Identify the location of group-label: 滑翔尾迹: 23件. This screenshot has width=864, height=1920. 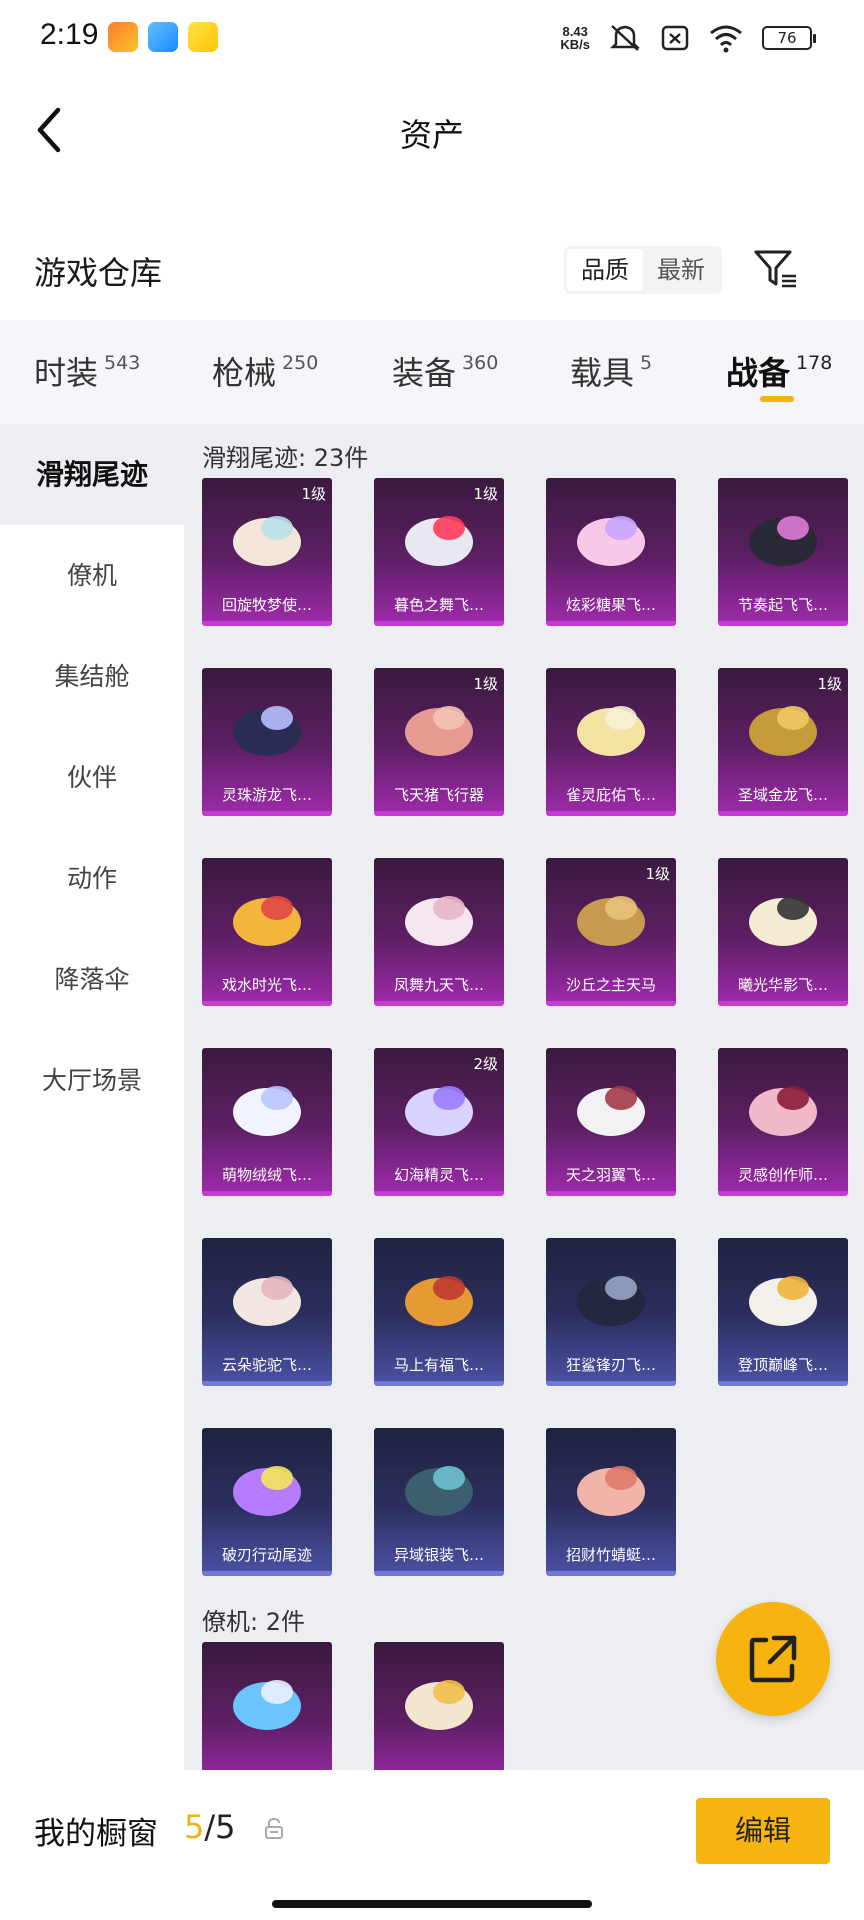
(285, 458).